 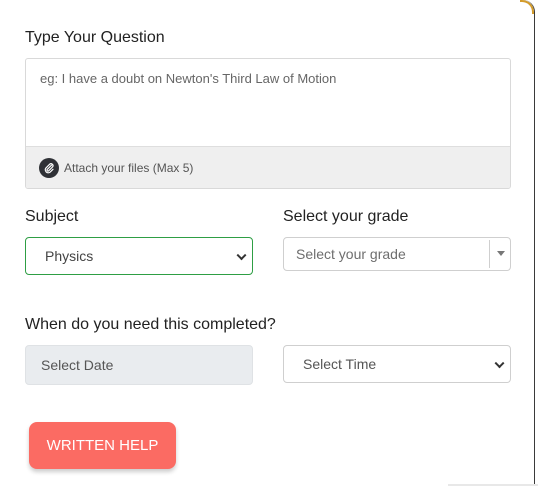 I want to click on grade-select-divider, so click(x=489, y=254).